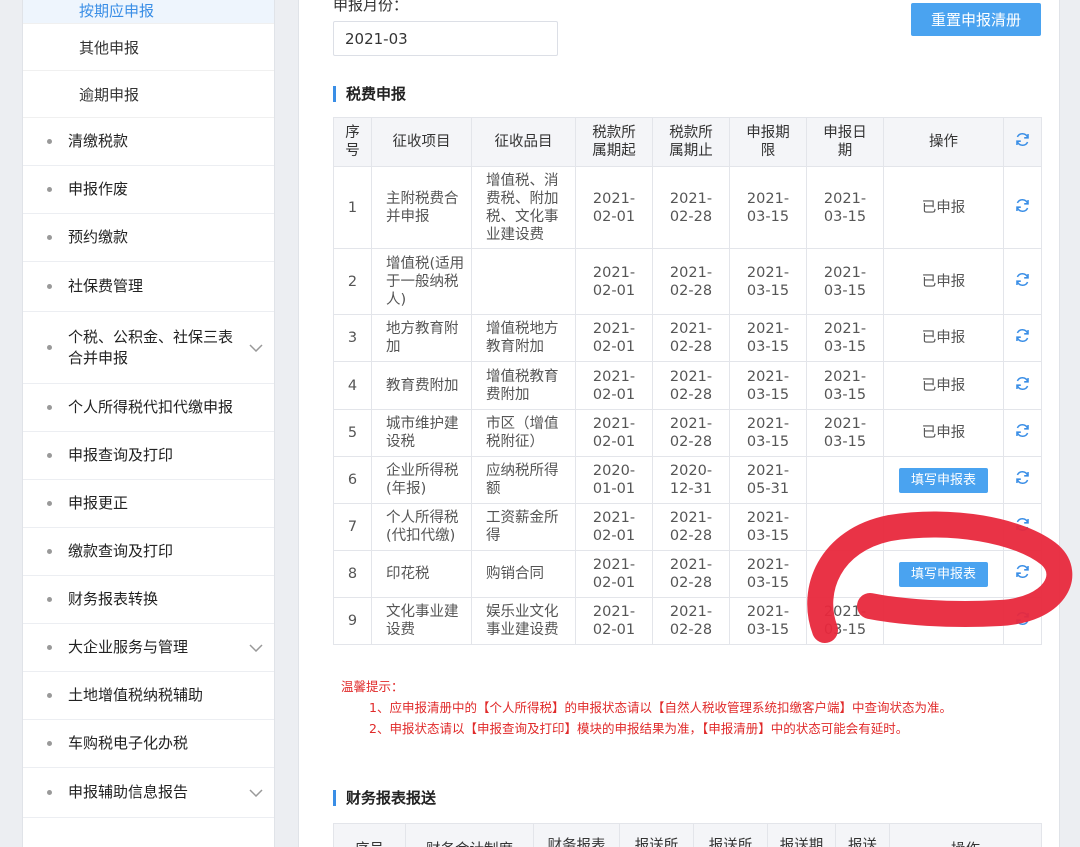 This screenshot has width=1080, height=847. What do you see at coordinates (523, 621) in the screenshot?
I see `cell-subitem: 娱乐业文化事业建设费` at bounding box center [523, 621].